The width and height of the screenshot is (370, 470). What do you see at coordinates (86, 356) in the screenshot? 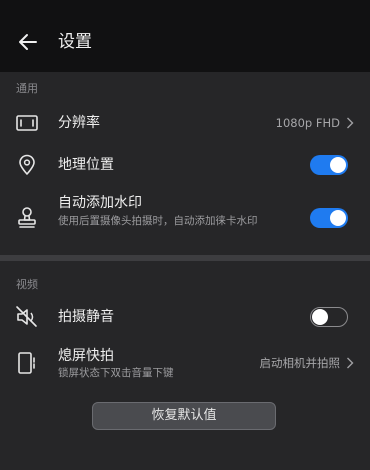
I see `setting-title-quick-snap: 熄屏快拍` at bounding box center [86, 356].